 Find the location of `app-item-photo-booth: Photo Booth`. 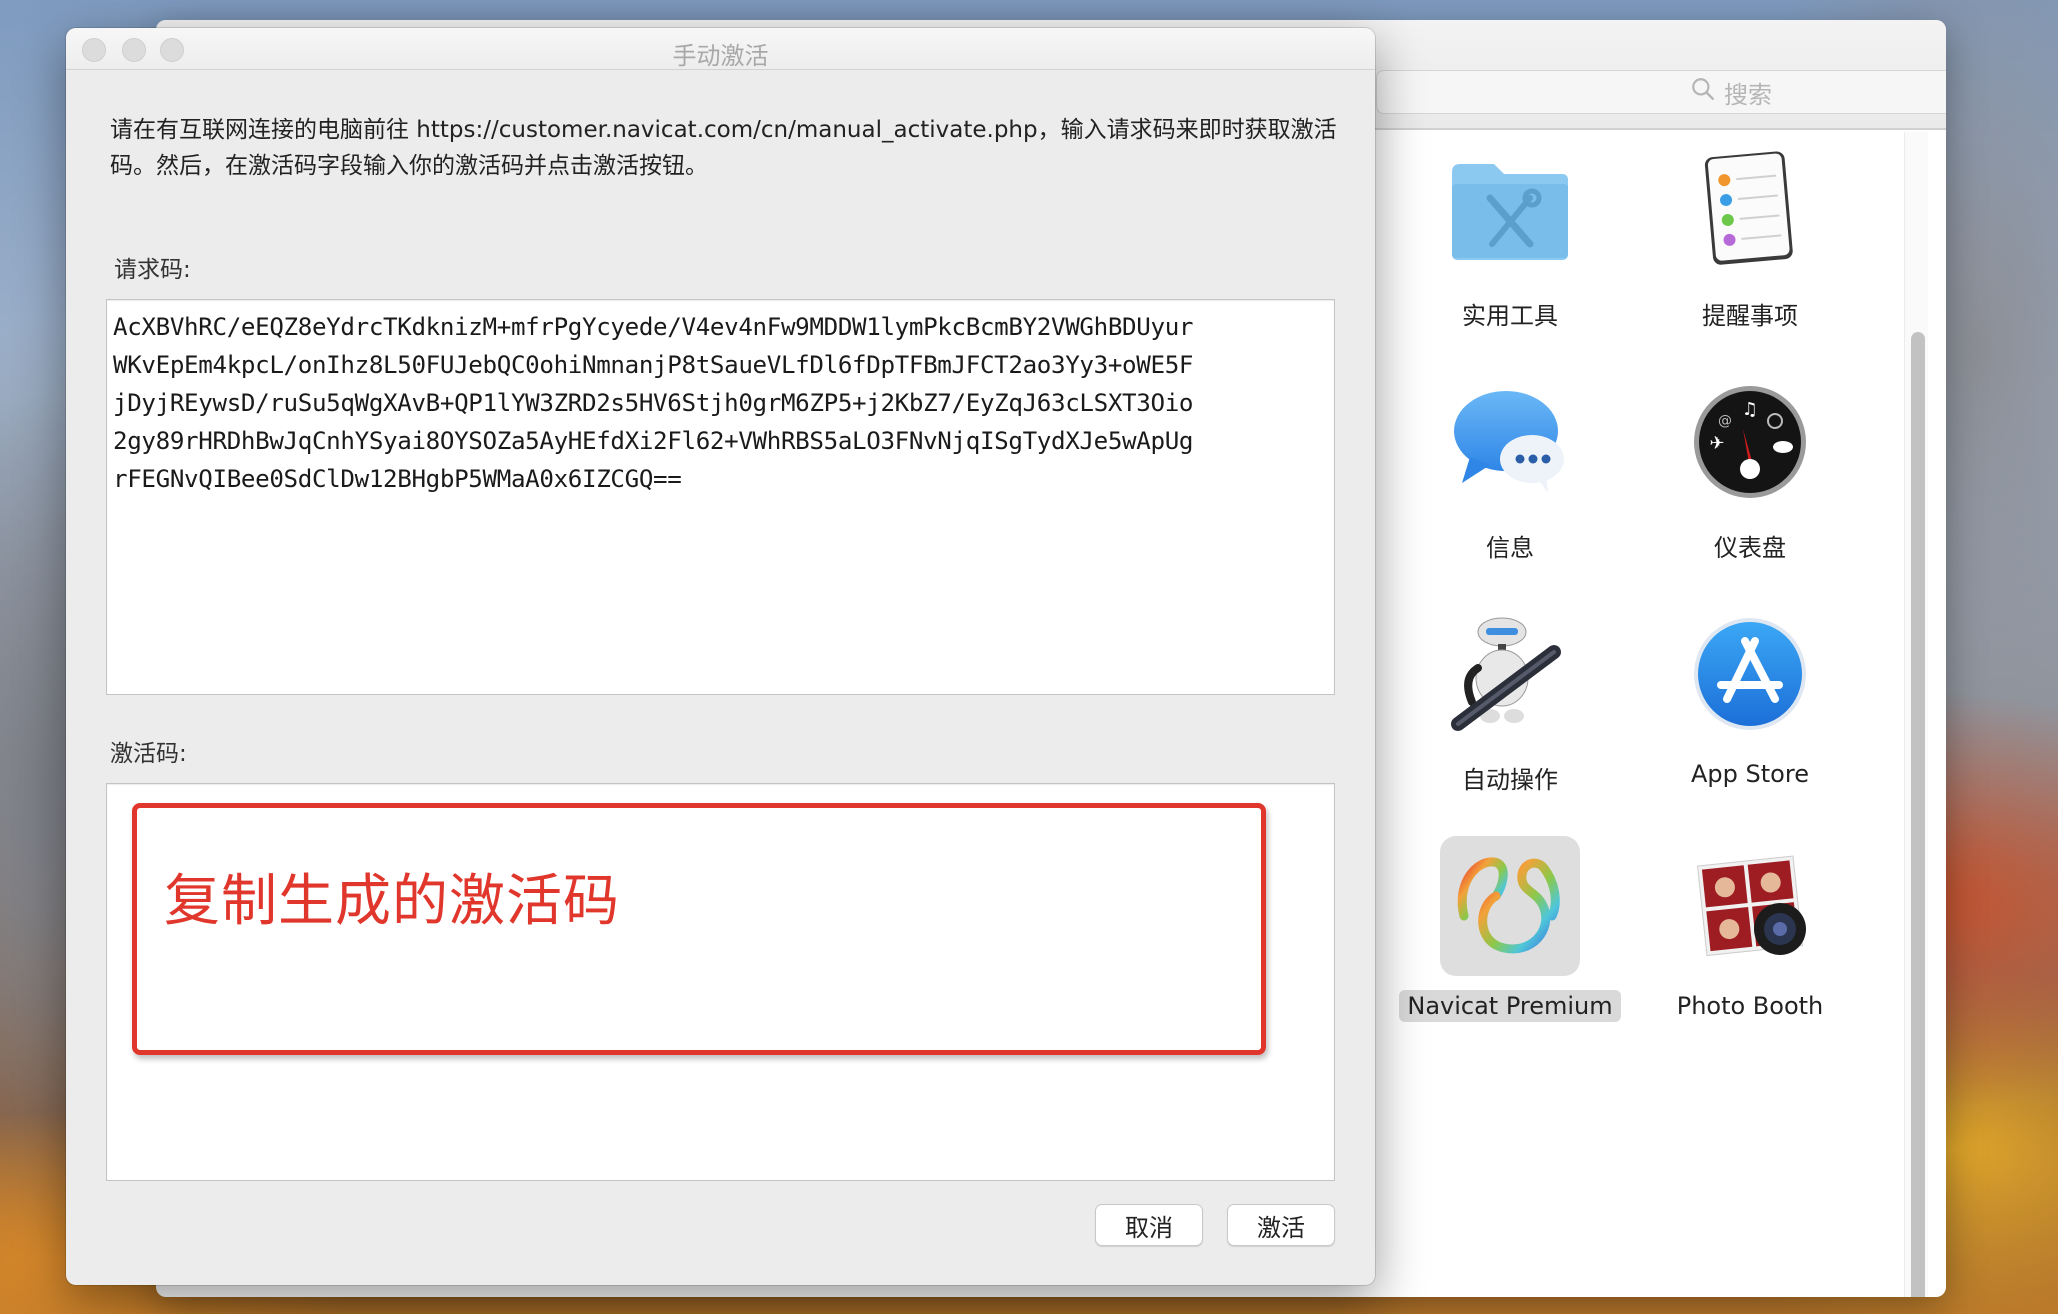

app-item-photo-booth: Photo Booth is located at coordinates (1750, 952).